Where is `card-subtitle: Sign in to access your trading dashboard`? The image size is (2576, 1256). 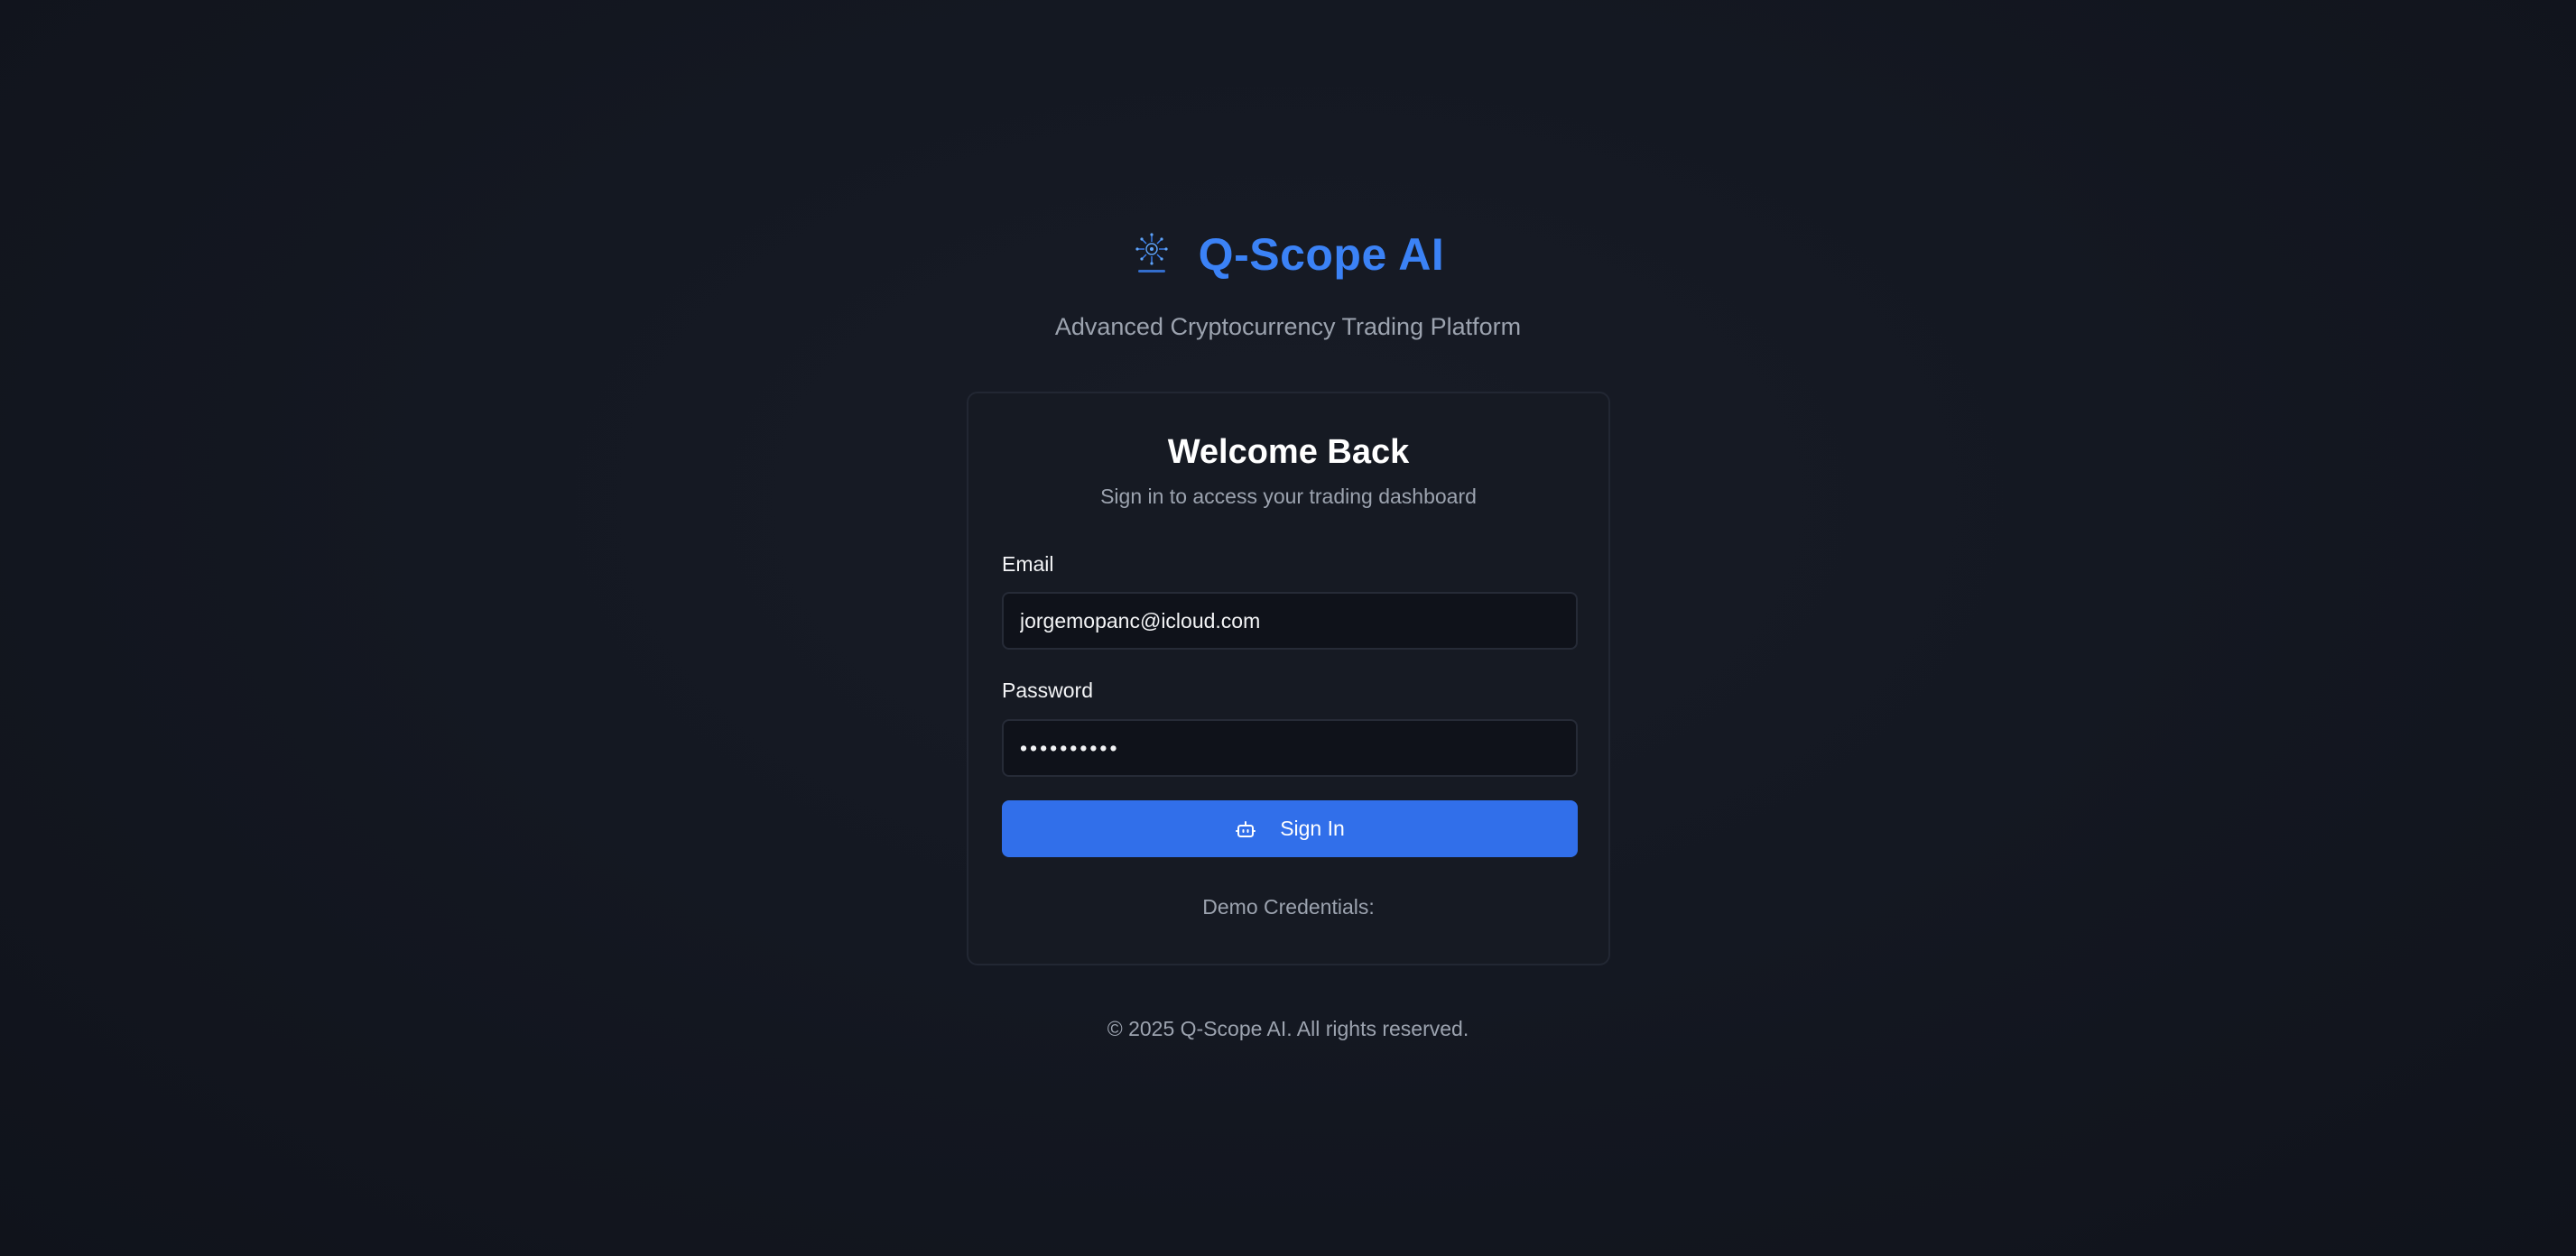
card-subtitle: Sign in to access your trading dashboard is located at coordinates (1288, 496).